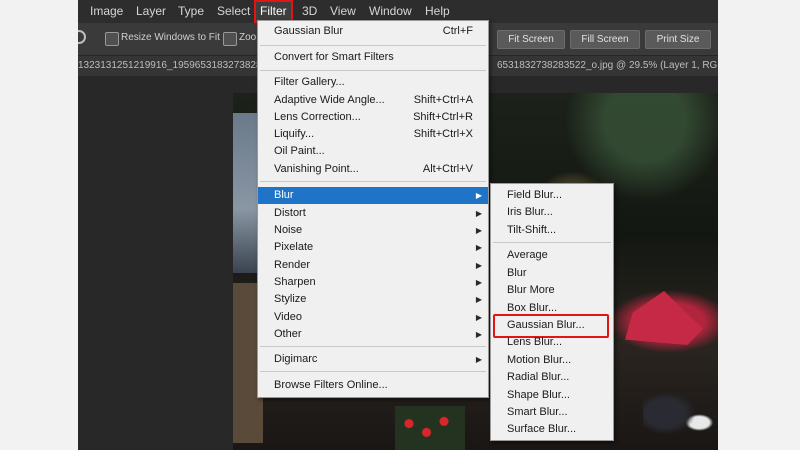 The width and height of the screenshot is (800, 450). What do you see at coordinates (294, 247) in the screenshot?
I see `menu-item-label: Pixelate` at bounding box center [294, 247].